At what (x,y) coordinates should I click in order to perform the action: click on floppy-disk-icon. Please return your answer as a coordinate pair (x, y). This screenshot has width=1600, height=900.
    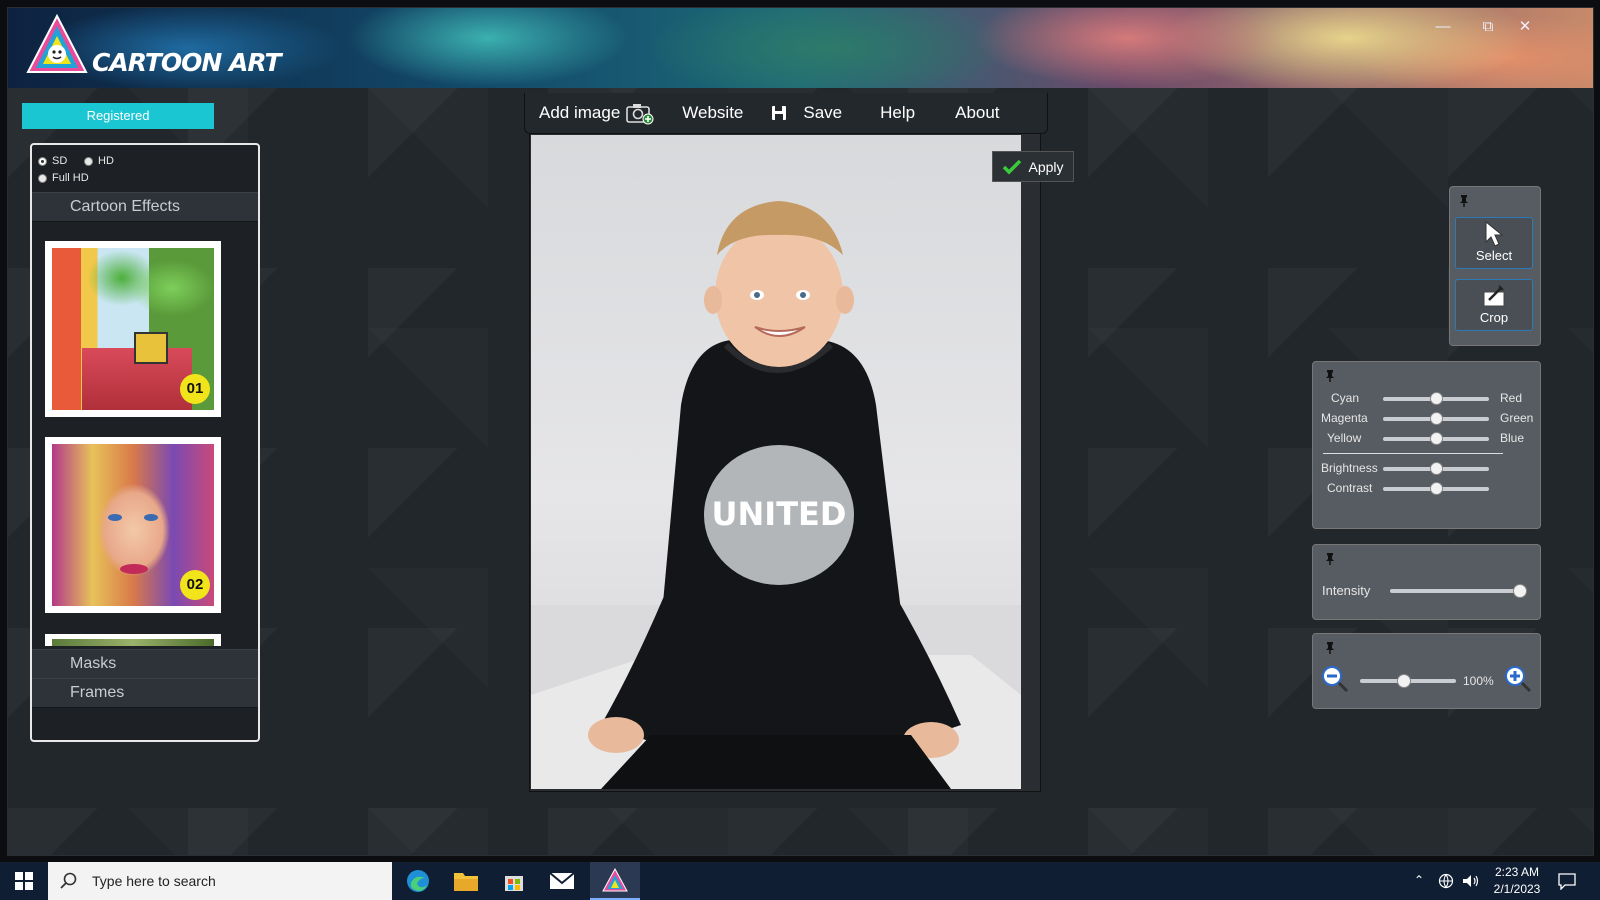
    Looking at the image, I should click on (779, 113).